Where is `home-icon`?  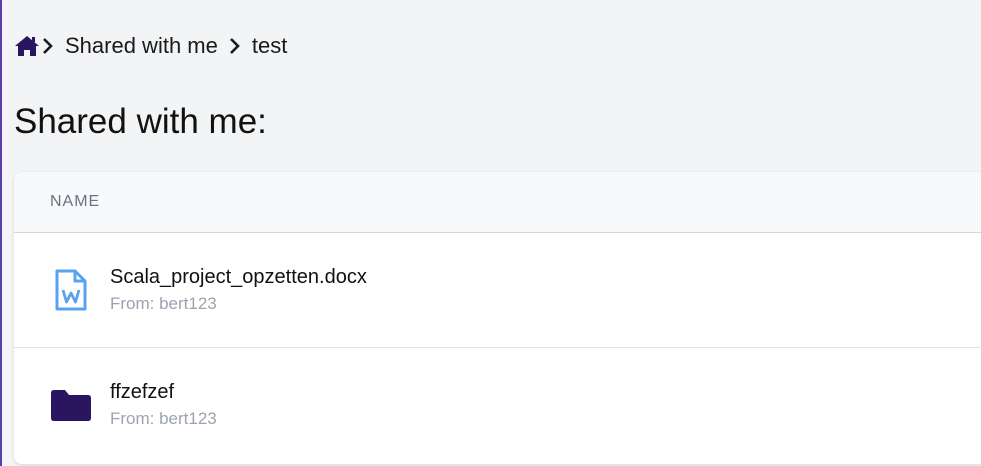
home-icon is located at coordinates (27, 46).